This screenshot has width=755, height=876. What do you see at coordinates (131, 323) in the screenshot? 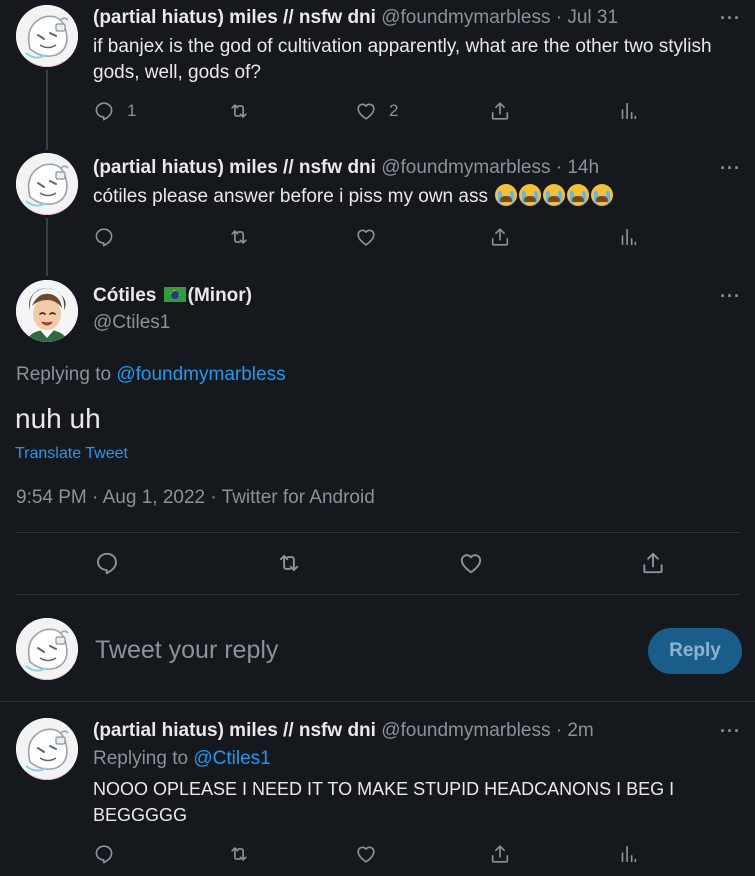
I see `author-handle: @Ctiles1` at bounding box center [131, 323].